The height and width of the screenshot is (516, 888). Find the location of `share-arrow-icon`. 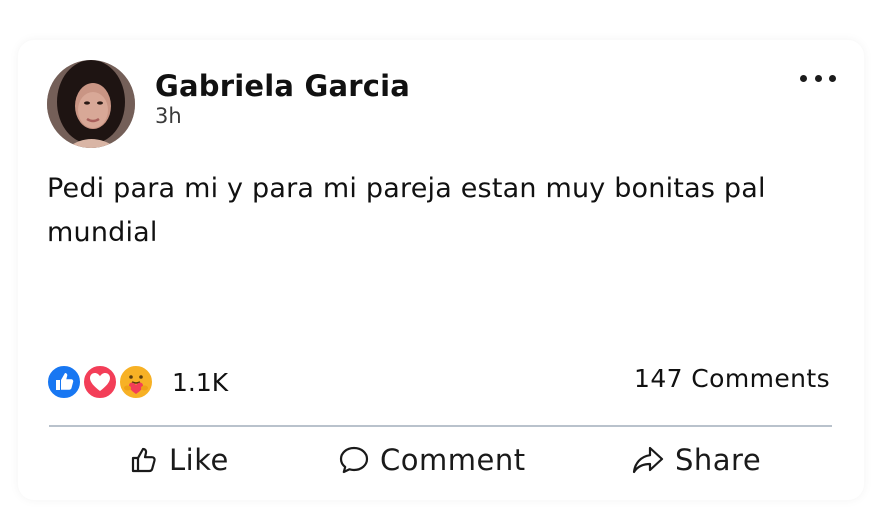

share-arrow-icon is located at coordinates (648, 460).